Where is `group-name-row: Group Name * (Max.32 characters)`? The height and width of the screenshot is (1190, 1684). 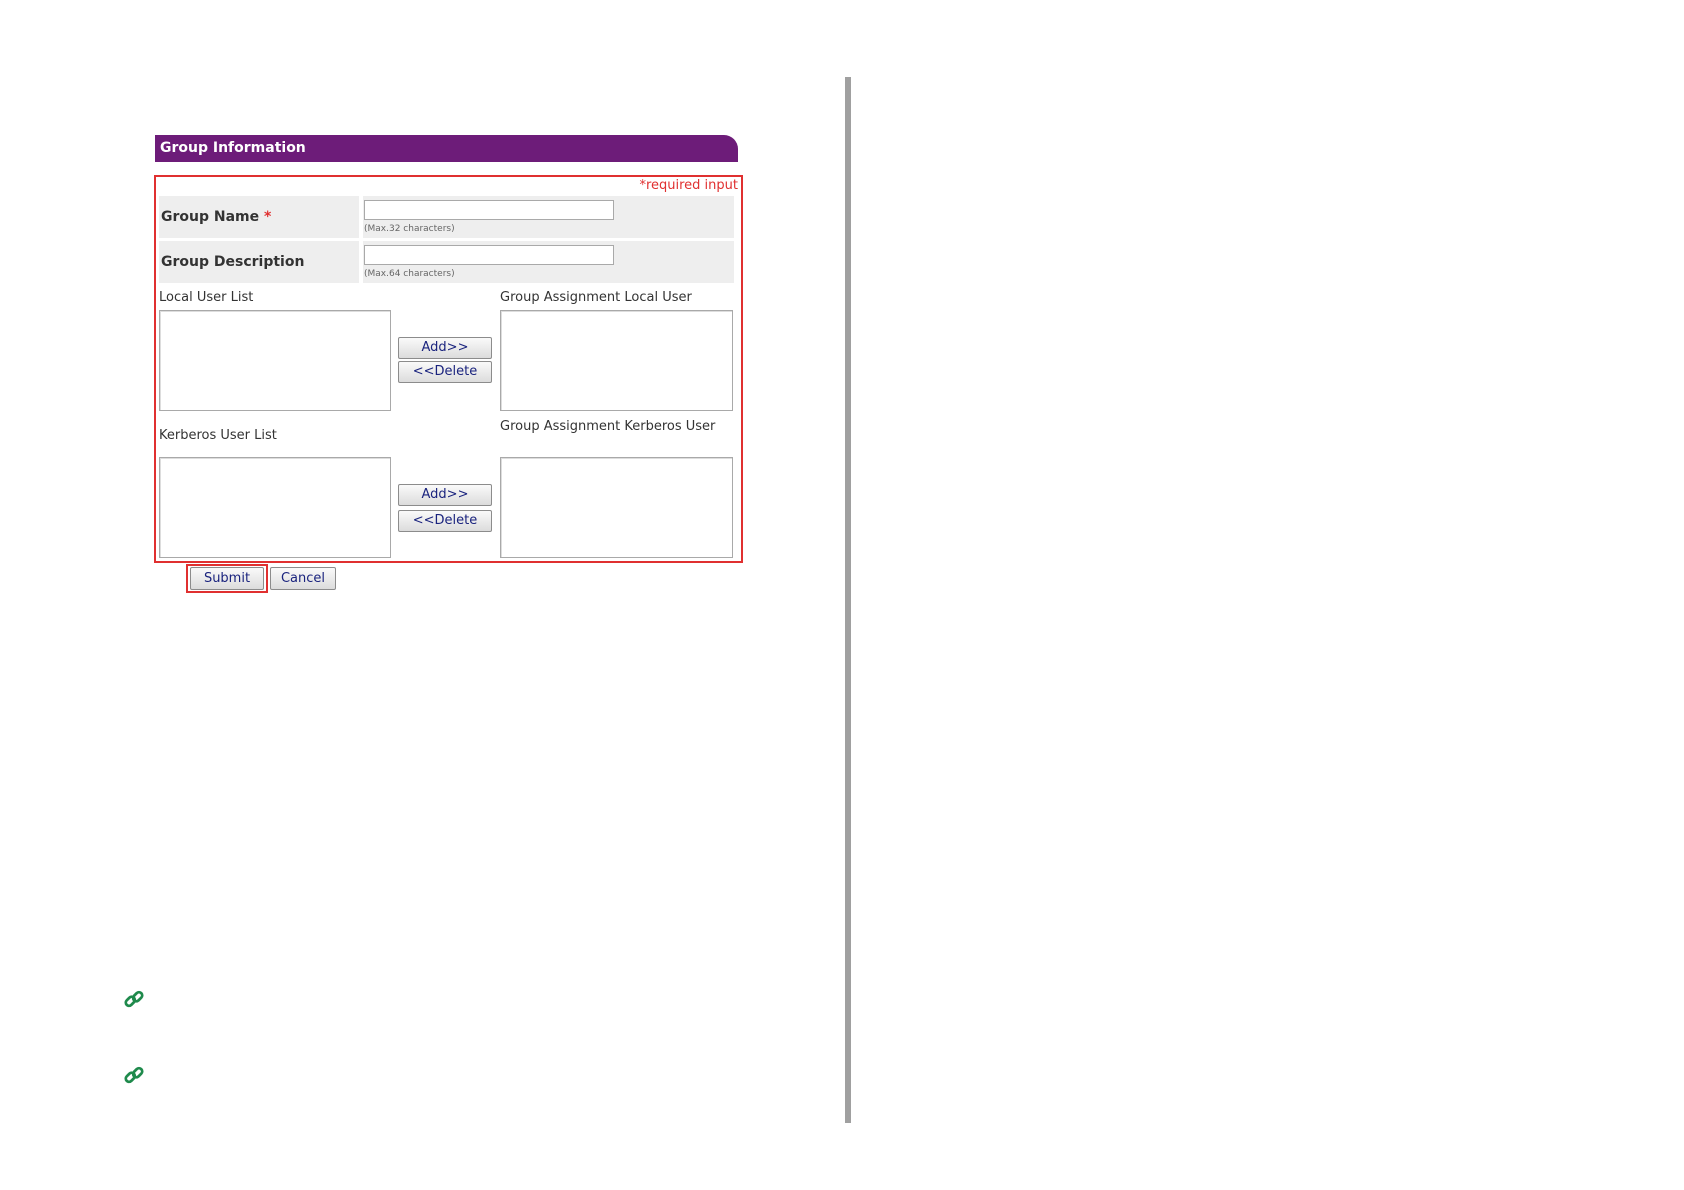
group-name-row: Group Name * (Max.32 characters) is located at coordinates (446, 217).